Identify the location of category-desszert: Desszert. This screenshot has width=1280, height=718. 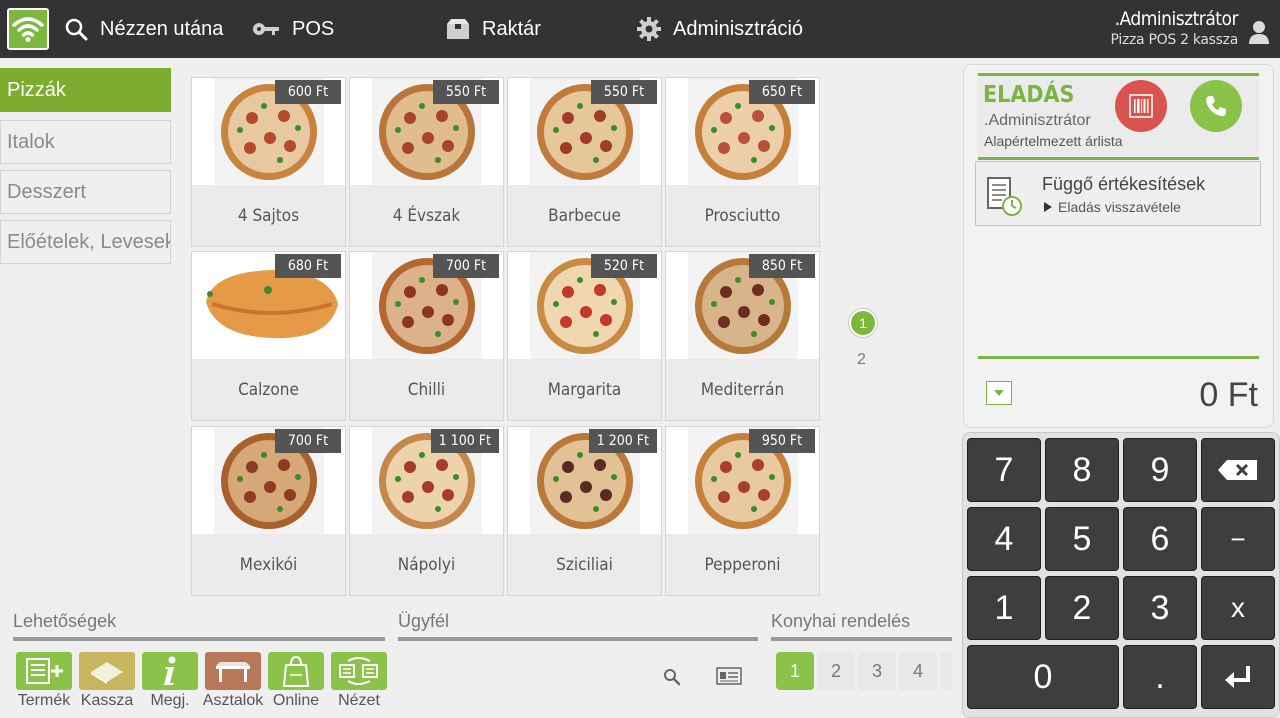
(85, 192).